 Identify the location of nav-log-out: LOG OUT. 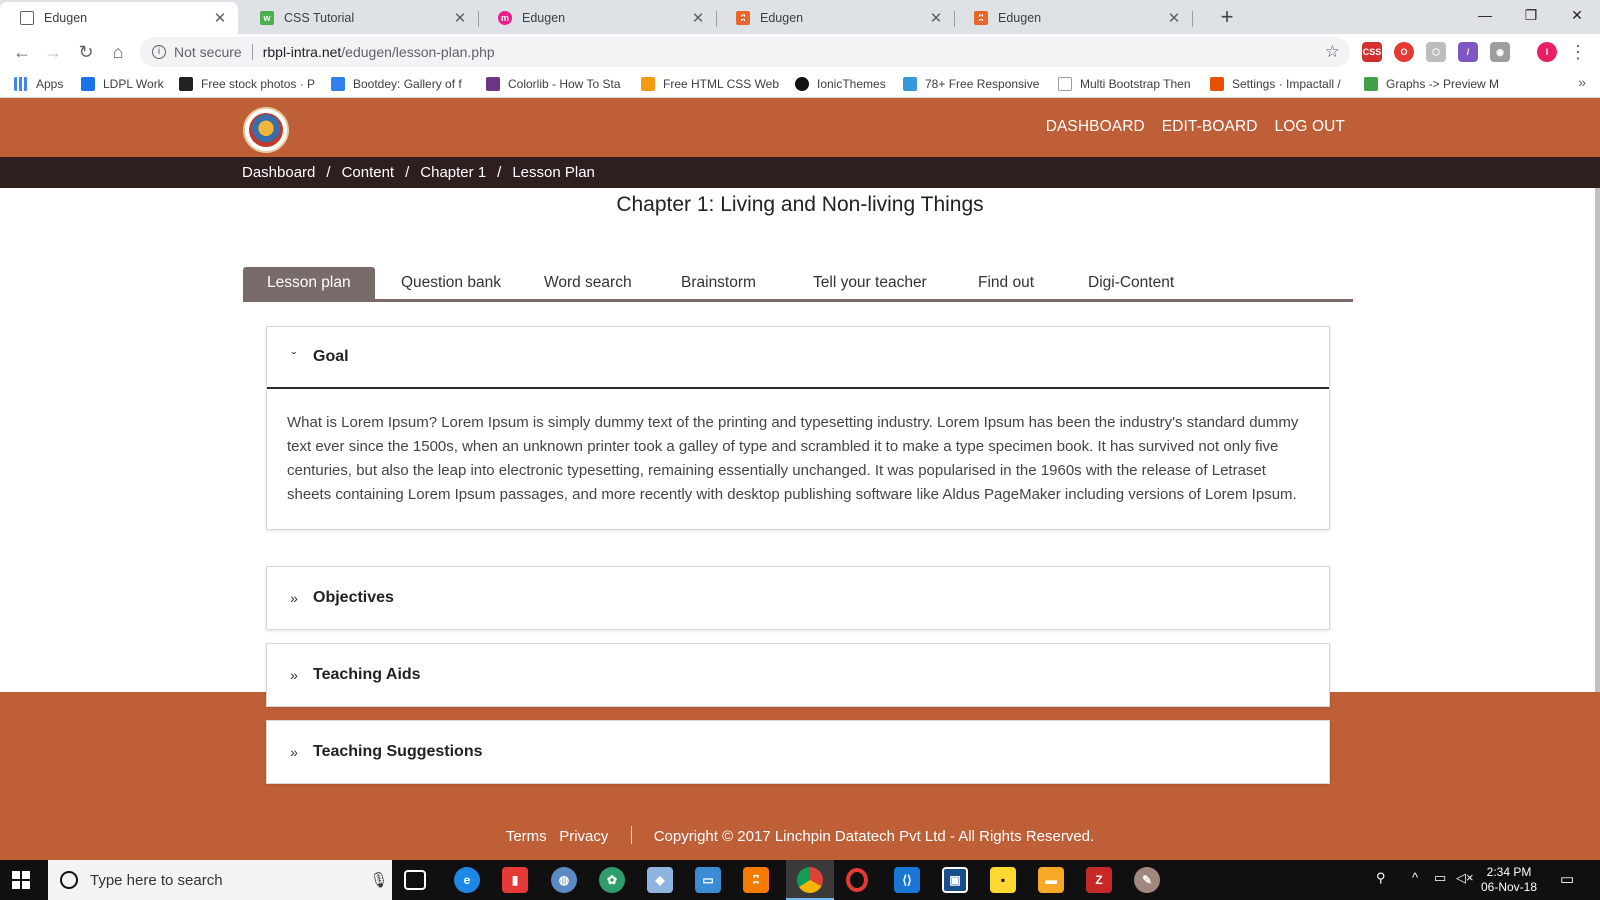
(1310, 127).